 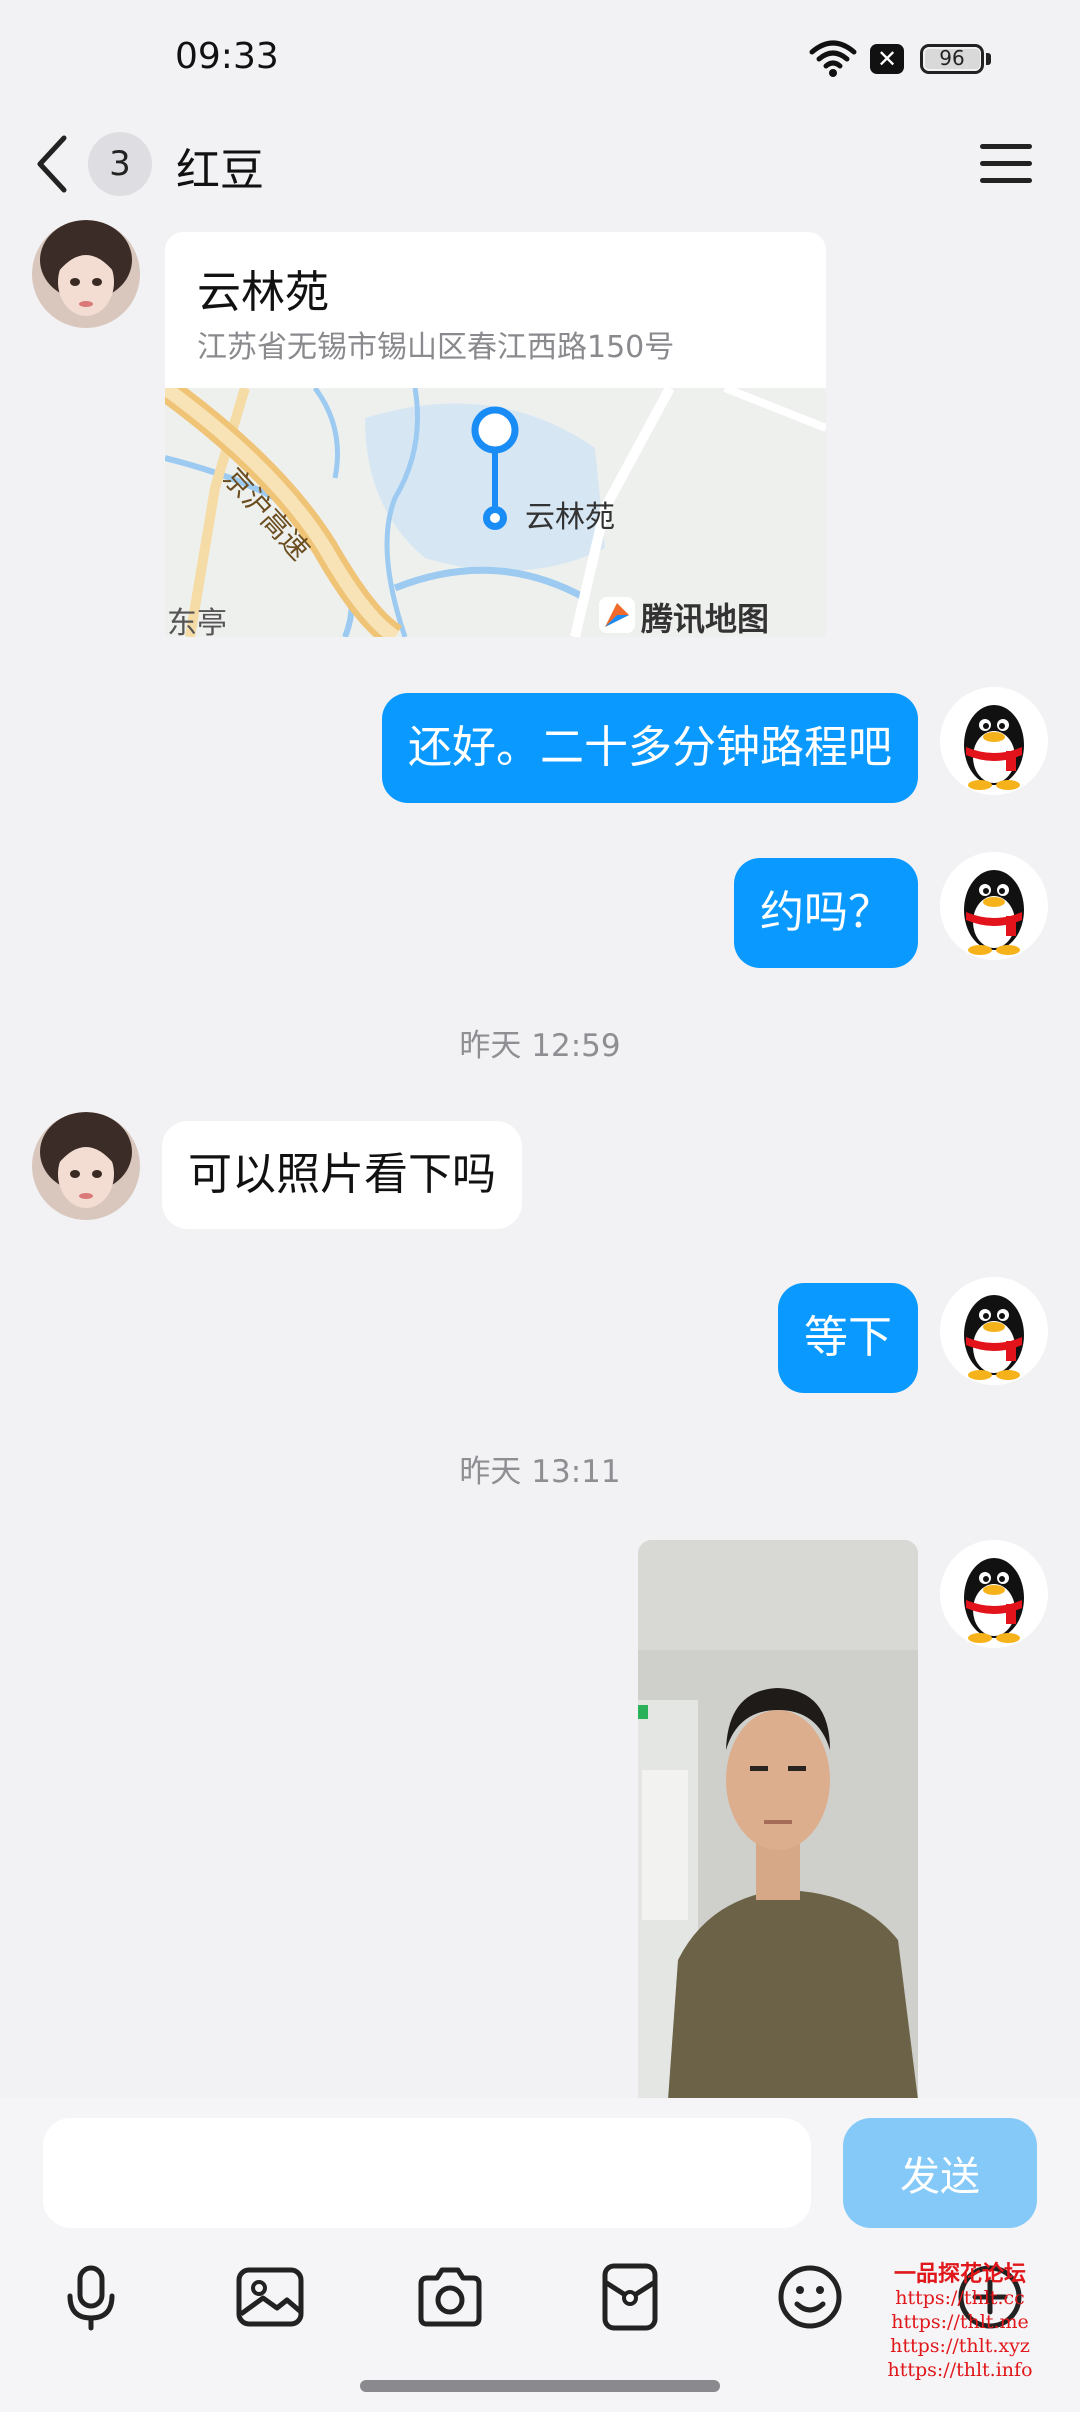 What do you see at coordinates (540, 1472) in the screenshot?
I see `timestamp: 昨天 13:11` at bounding box center [540, 1472].